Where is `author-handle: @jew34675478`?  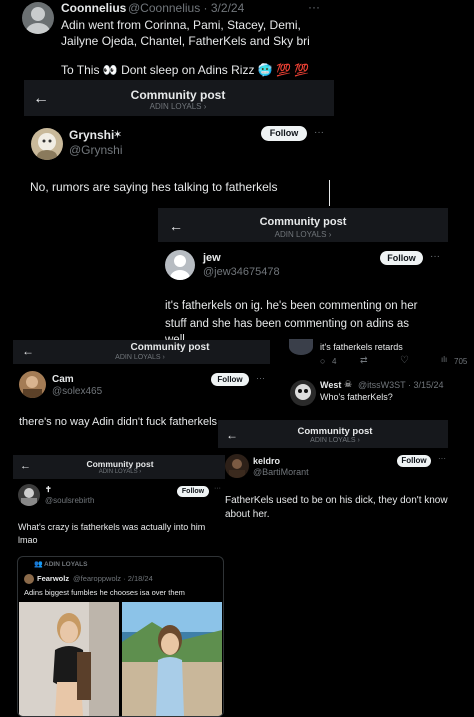 author-handle: @jew34675478 is located at coordinates (241, 272).